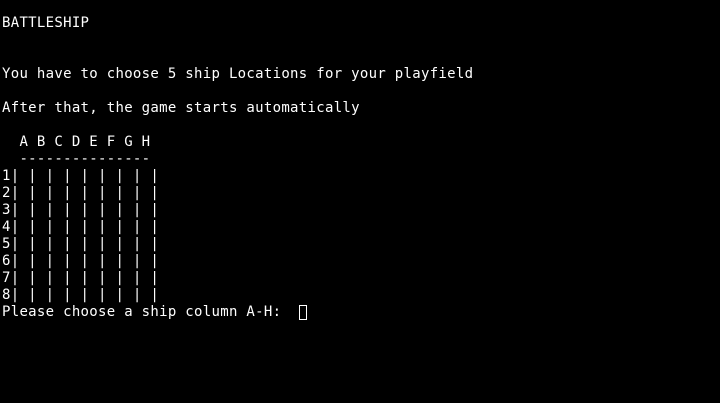 The image size is (720, 403). I want to click on game-title: BATTLESHIP, so click(46, 23).